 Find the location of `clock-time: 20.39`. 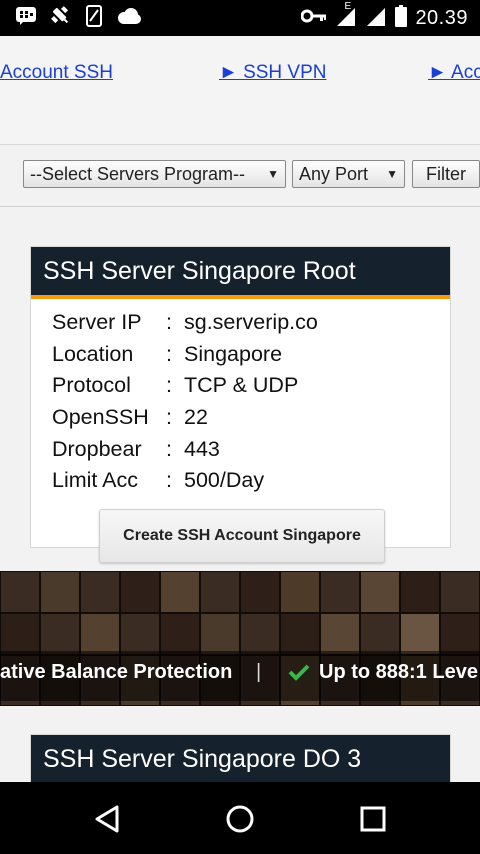

clock-time: 20.39 is located at coordinates (441, 17).